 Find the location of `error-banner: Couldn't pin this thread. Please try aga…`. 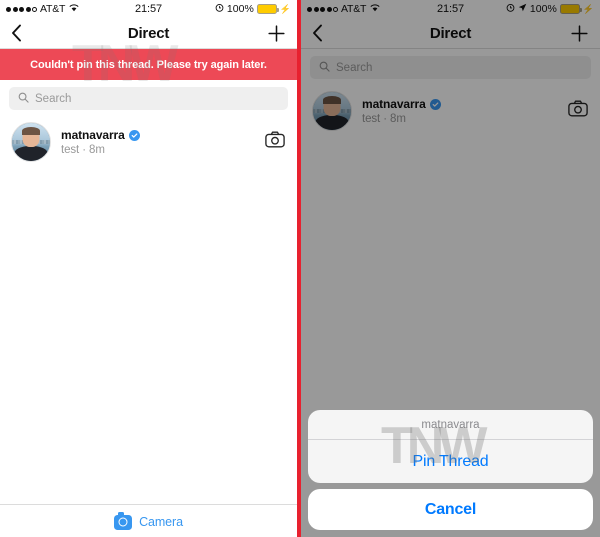

error-banner: Couldn't pin this thread. Please try aga… is located at coordinates (148, 64).